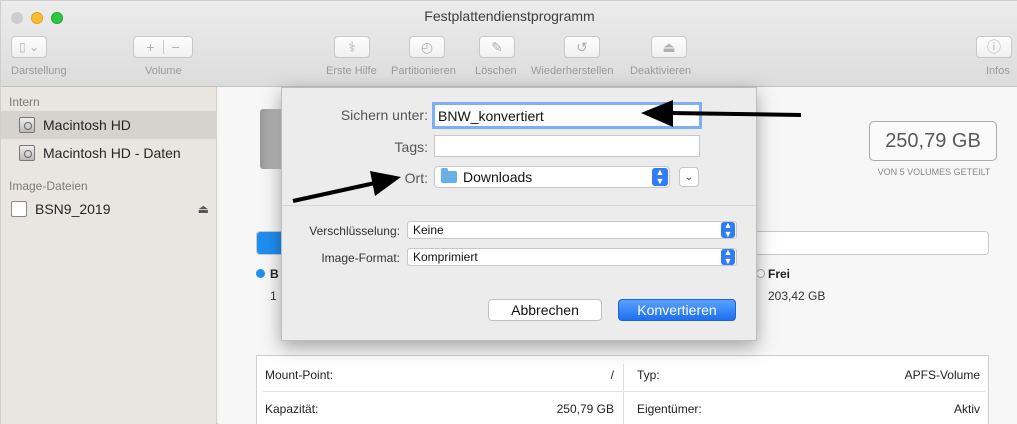  Describe the element at coordinates (779, 274) in the screenshot. I see `free-legend-label: Frei` at that location.